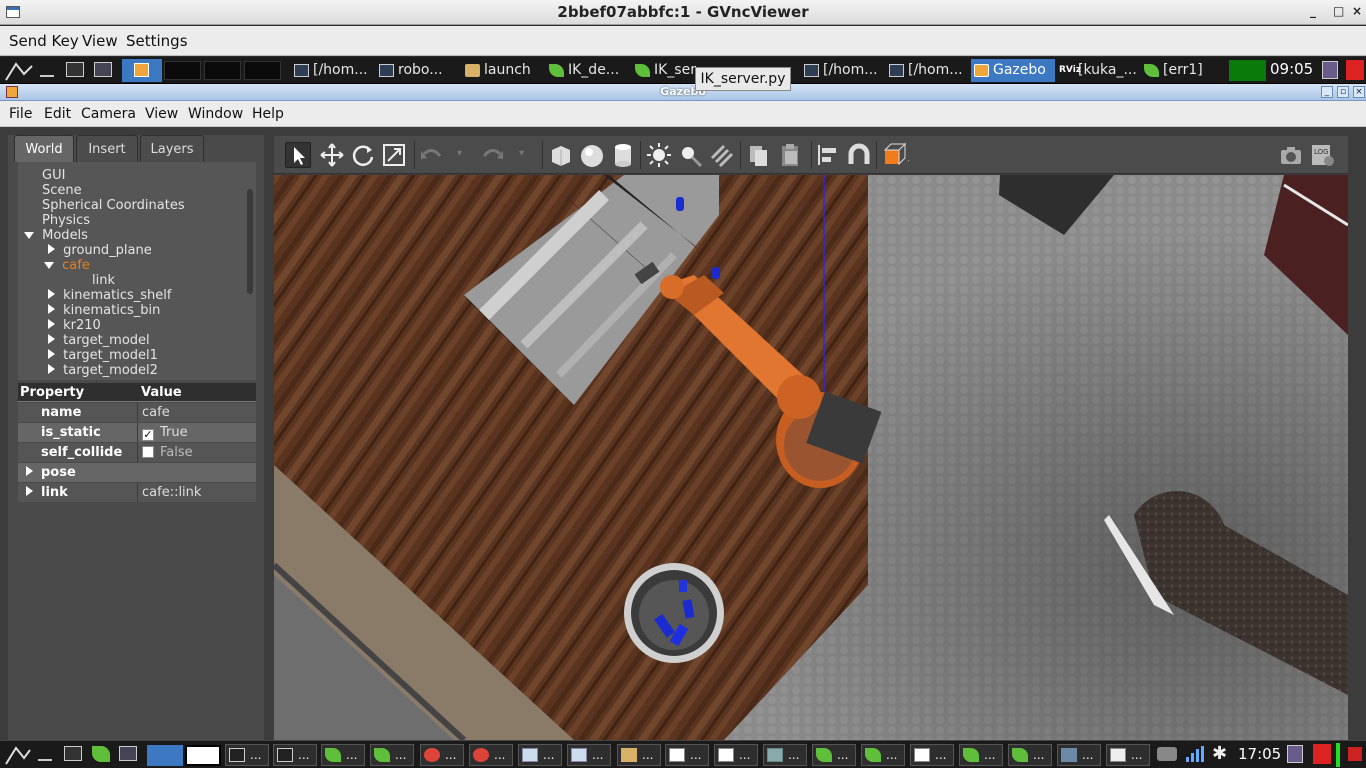 The image size is (1366, 768). Describe the element at coordinates (1013, 70) in the screenshot. I see `task-gazebo: Gazebo` at that location.